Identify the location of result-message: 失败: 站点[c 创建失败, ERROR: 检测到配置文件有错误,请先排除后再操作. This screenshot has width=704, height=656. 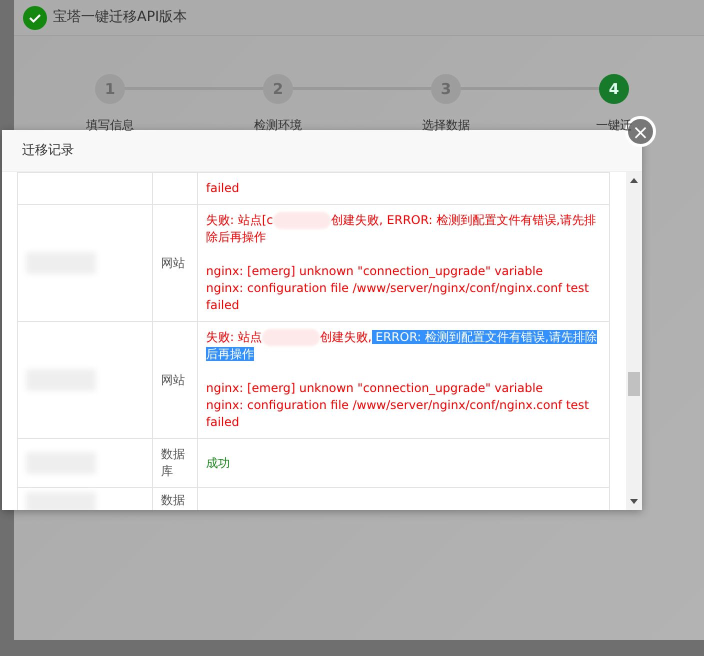
(402, 229).